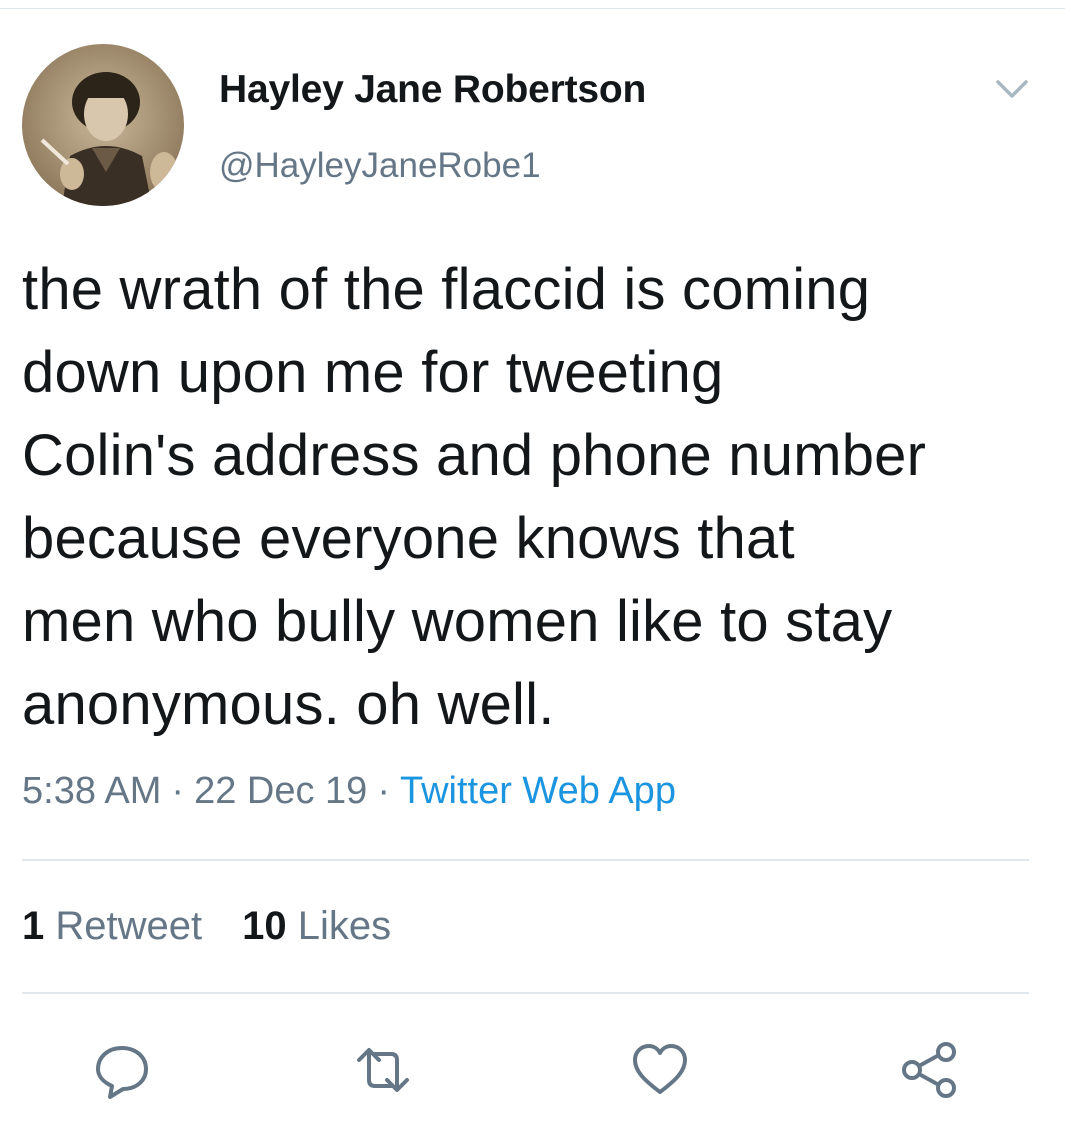  I want to click on tweet-metadata: 5:38 AM · 22 Dec 19 · Twitter Web App, so click(349, 791).